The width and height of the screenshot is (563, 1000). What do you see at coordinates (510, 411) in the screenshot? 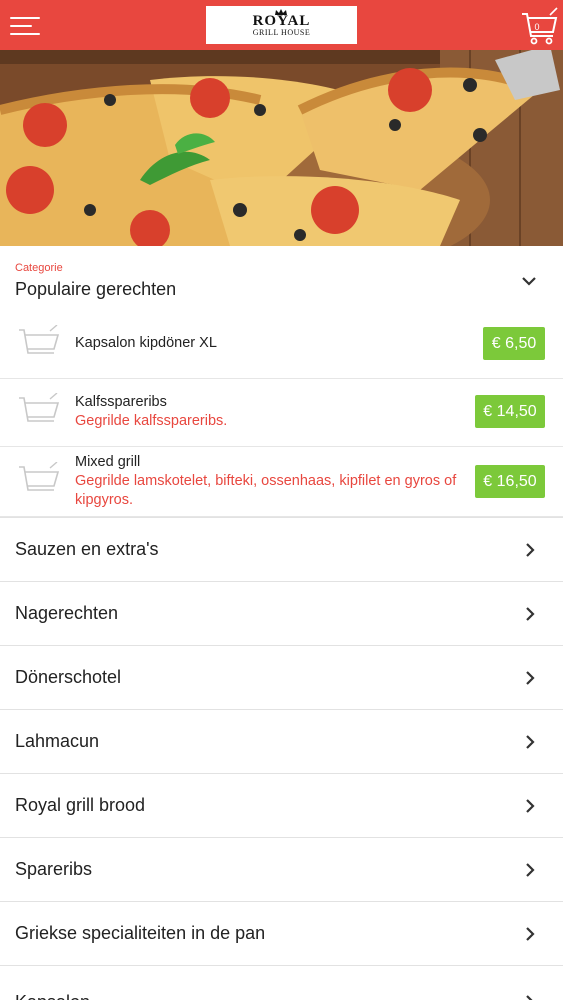
I see `price-button: € 14,50` at bounding box center [510, 411].